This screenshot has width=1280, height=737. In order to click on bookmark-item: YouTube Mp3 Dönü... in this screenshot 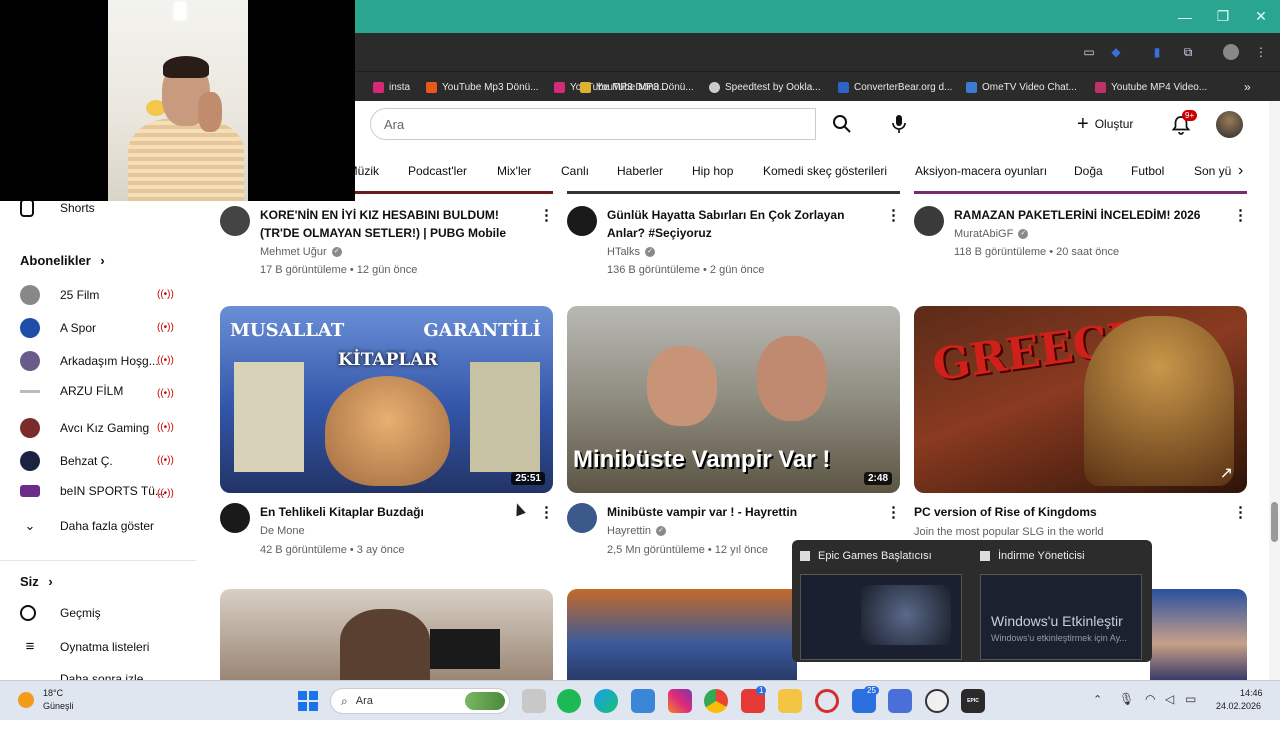, I will do `click(482, 87)`.